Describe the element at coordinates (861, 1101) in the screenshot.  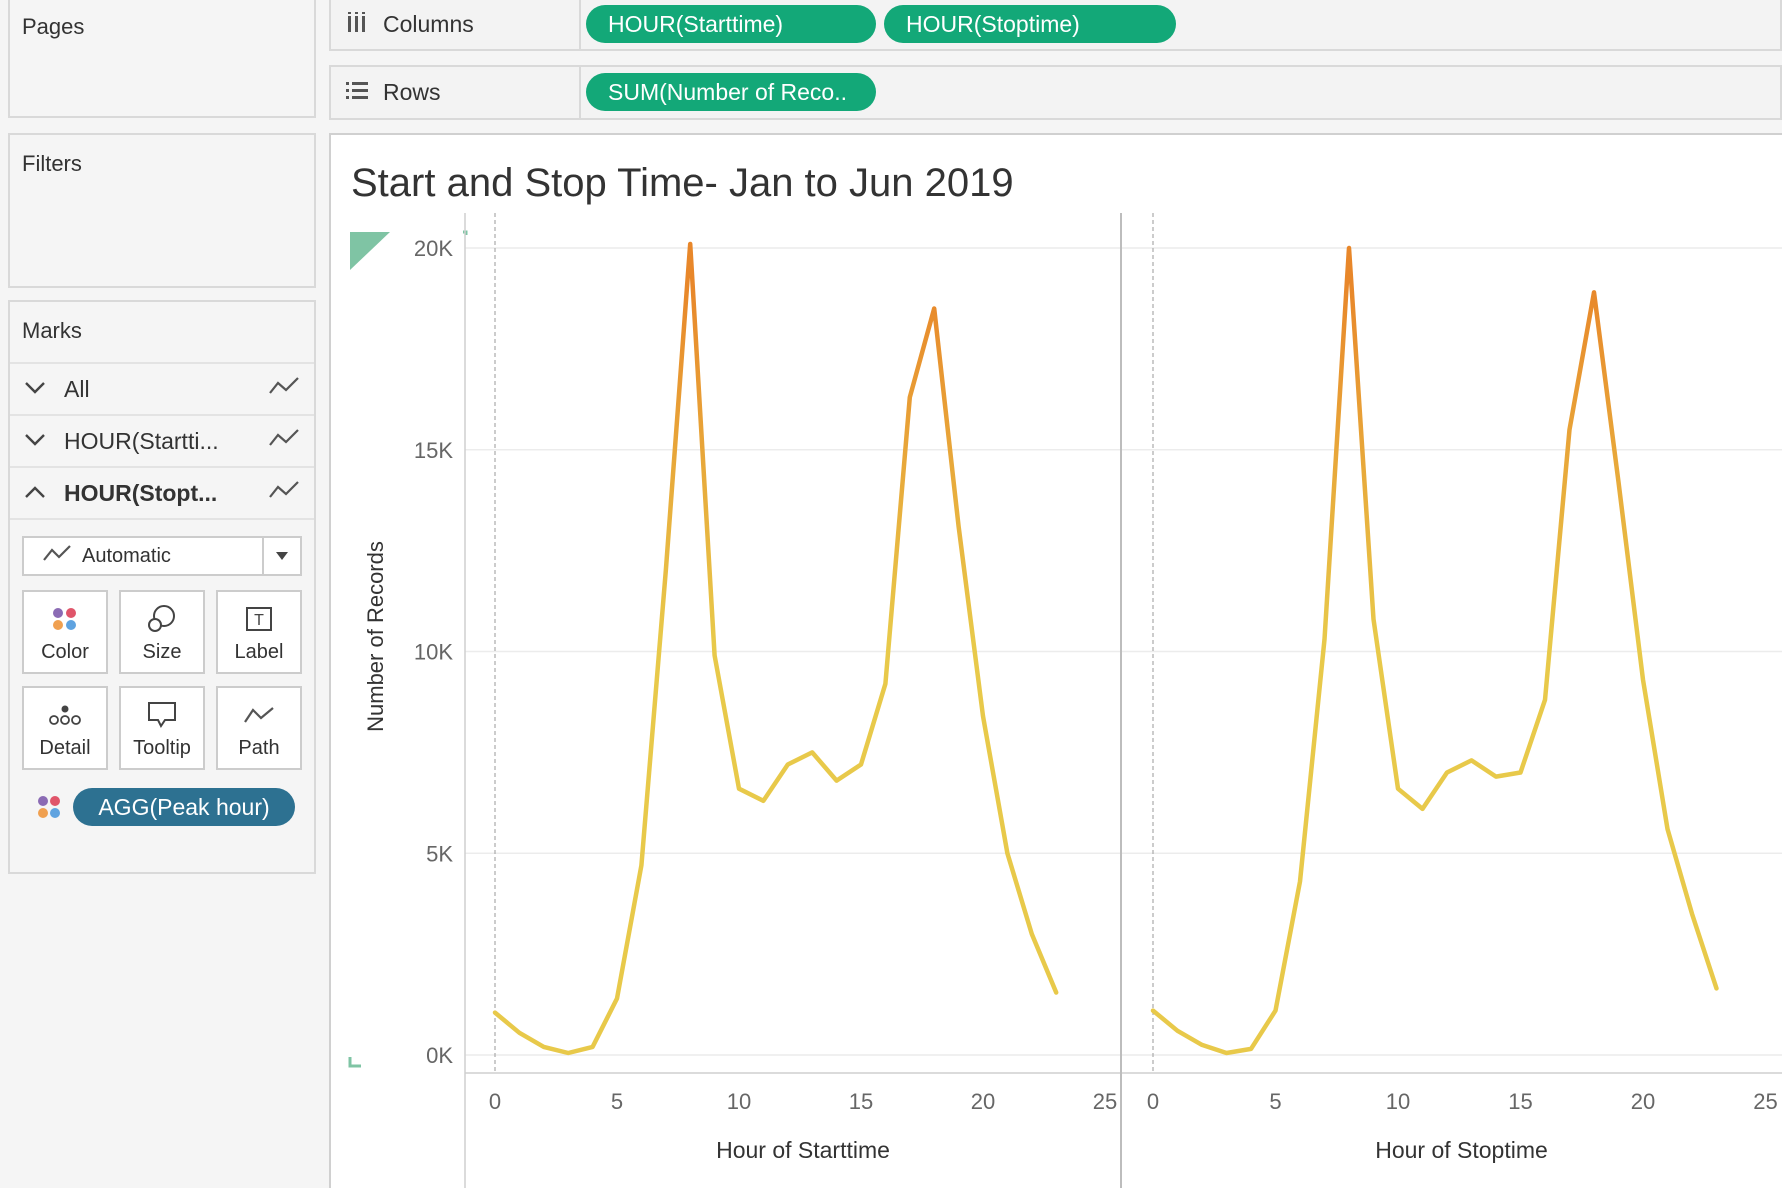
I see `x-tick-label: 15` at that location.